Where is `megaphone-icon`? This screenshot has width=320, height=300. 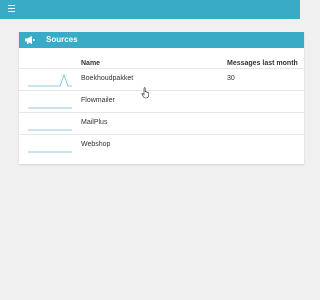 megaphone-icon is located at coordinates (30, 40).